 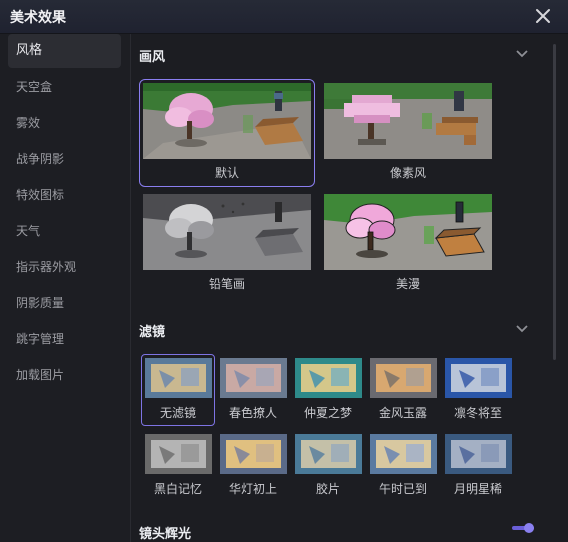 I want to click on close-button, so click(x=543, y=16).